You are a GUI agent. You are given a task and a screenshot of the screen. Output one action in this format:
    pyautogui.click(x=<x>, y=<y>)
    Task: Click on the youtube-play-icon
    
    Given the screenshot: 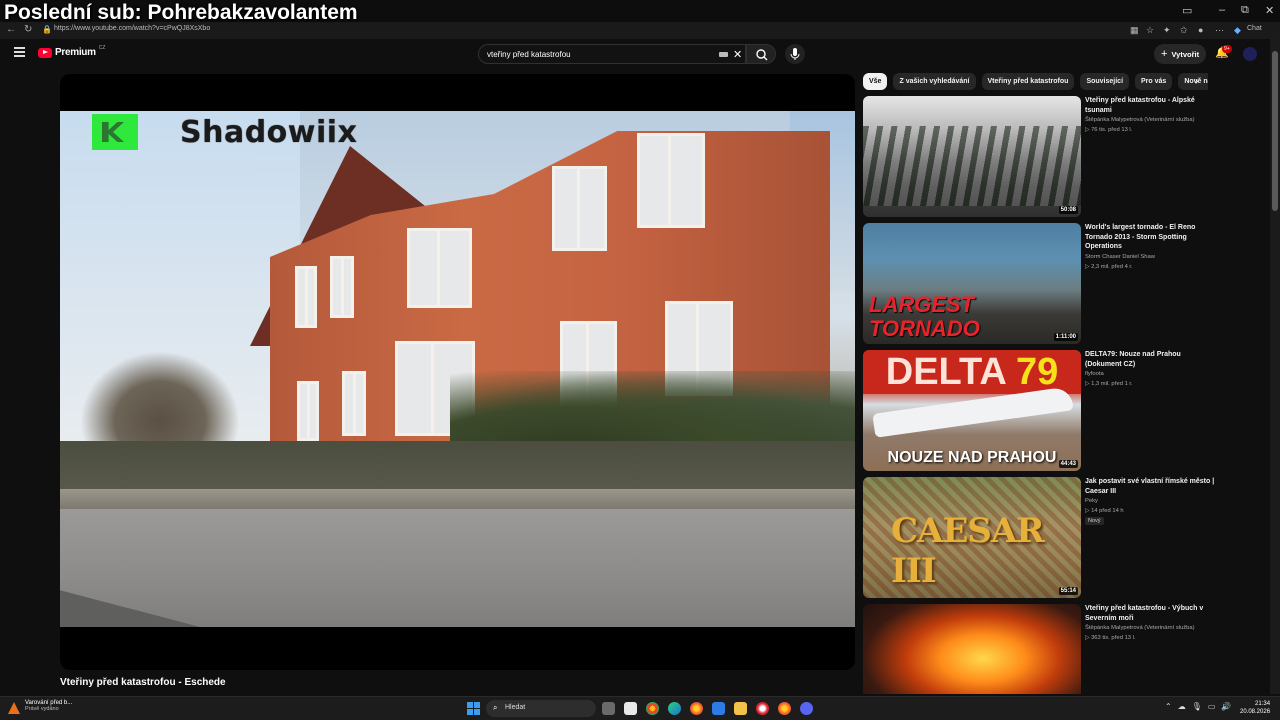 What is the action you would take?
    pyautogui.click(x=45, y=52)
    